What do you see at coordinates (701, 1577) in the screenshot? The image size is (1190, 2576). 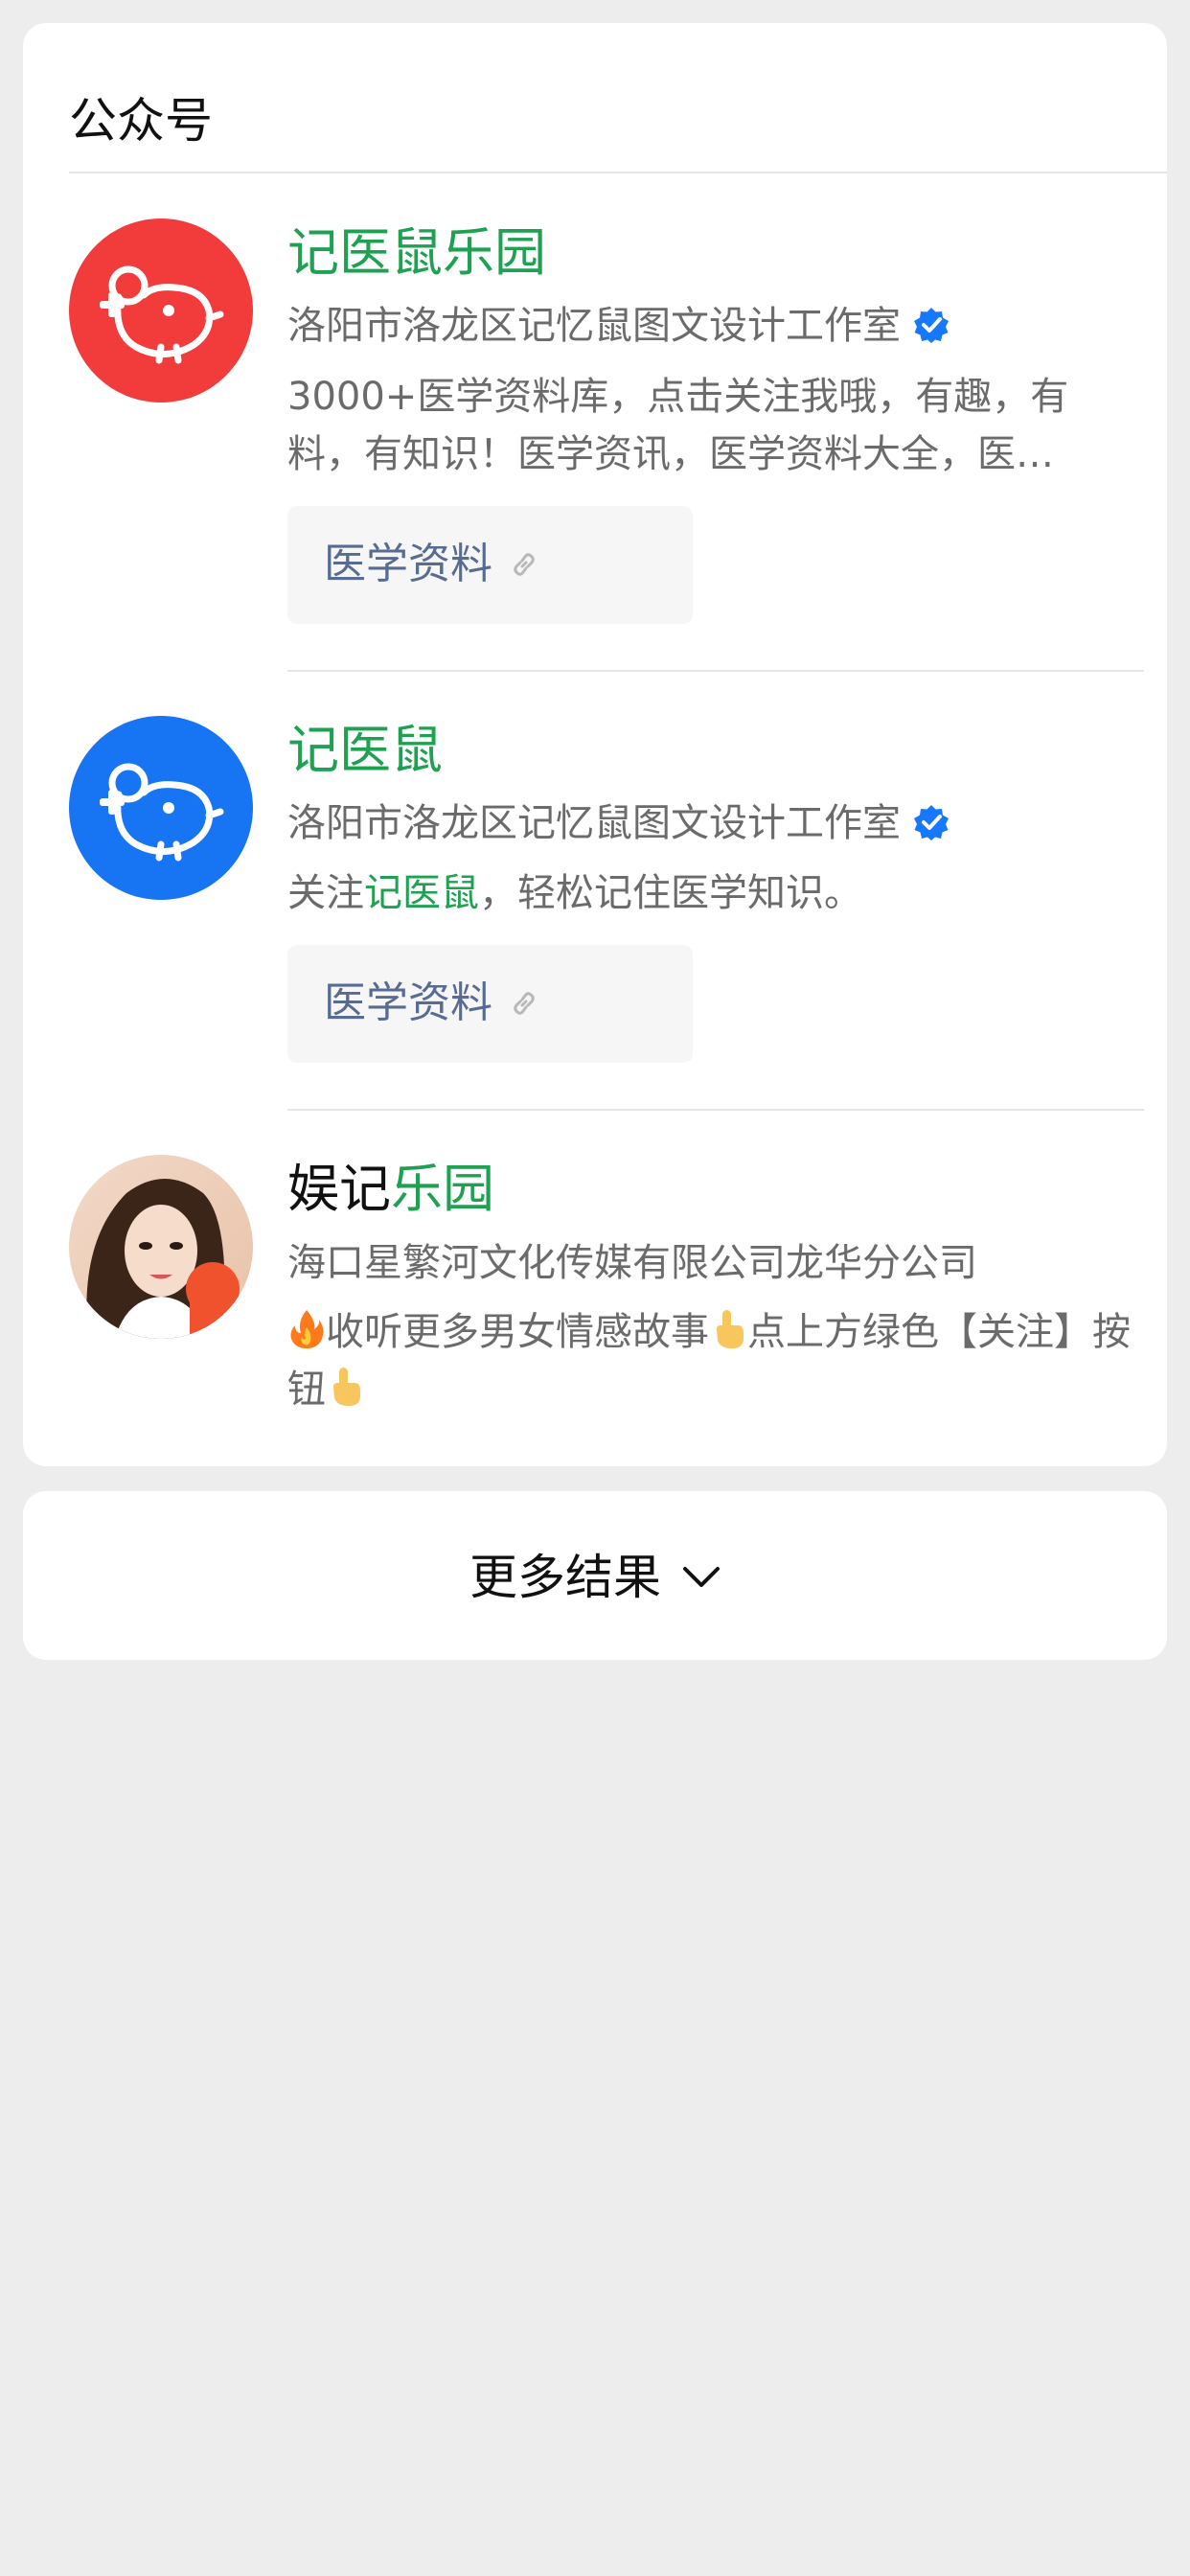 I see `chevron-down-icon` at bounding box center [701, 1577].